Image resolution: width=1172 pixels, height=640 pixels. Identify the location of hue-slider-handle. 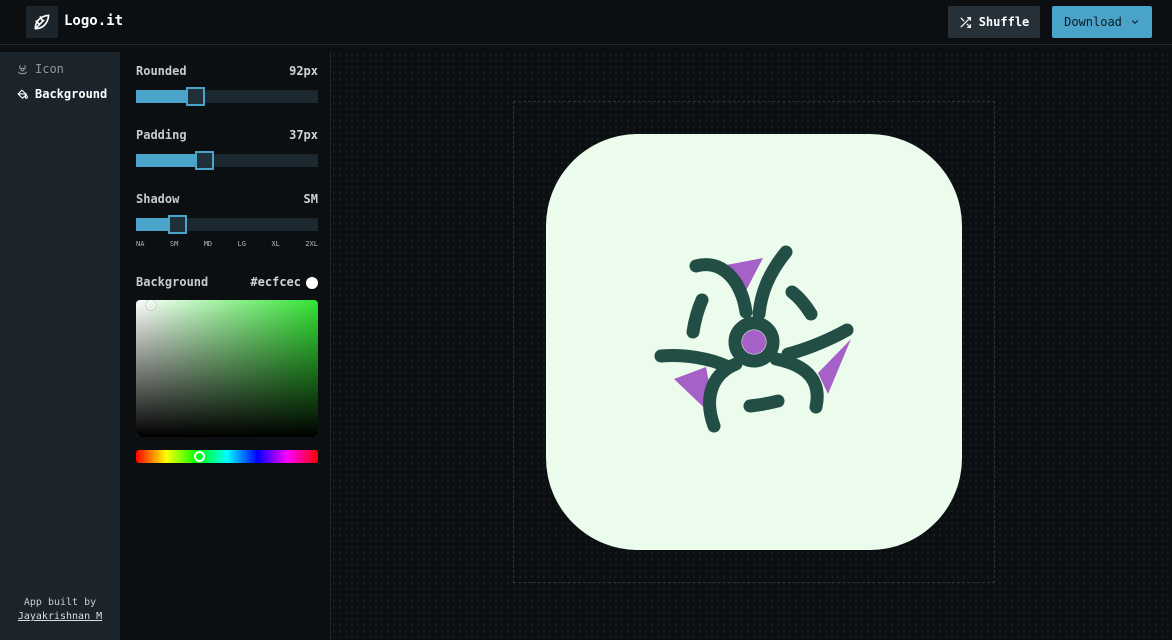
(199, 456).